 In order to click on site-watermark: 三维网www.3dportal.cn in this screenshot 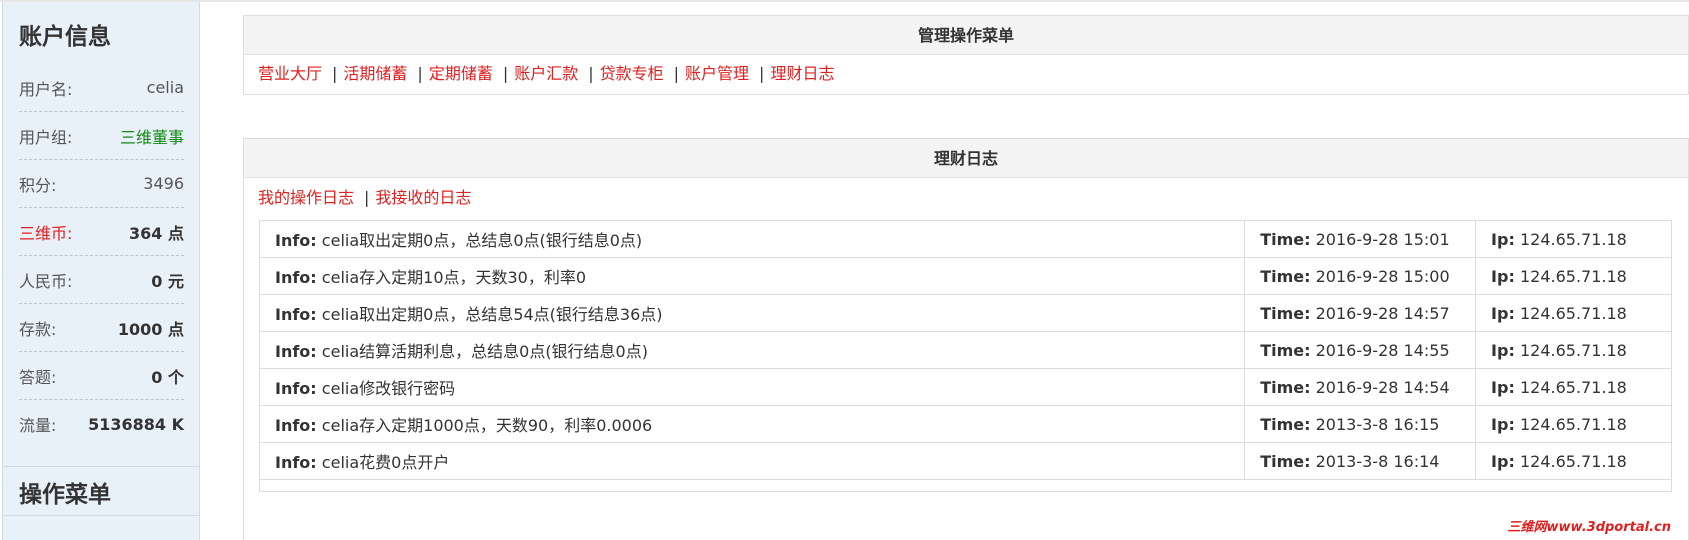, I will do `click(1589, 527)`.